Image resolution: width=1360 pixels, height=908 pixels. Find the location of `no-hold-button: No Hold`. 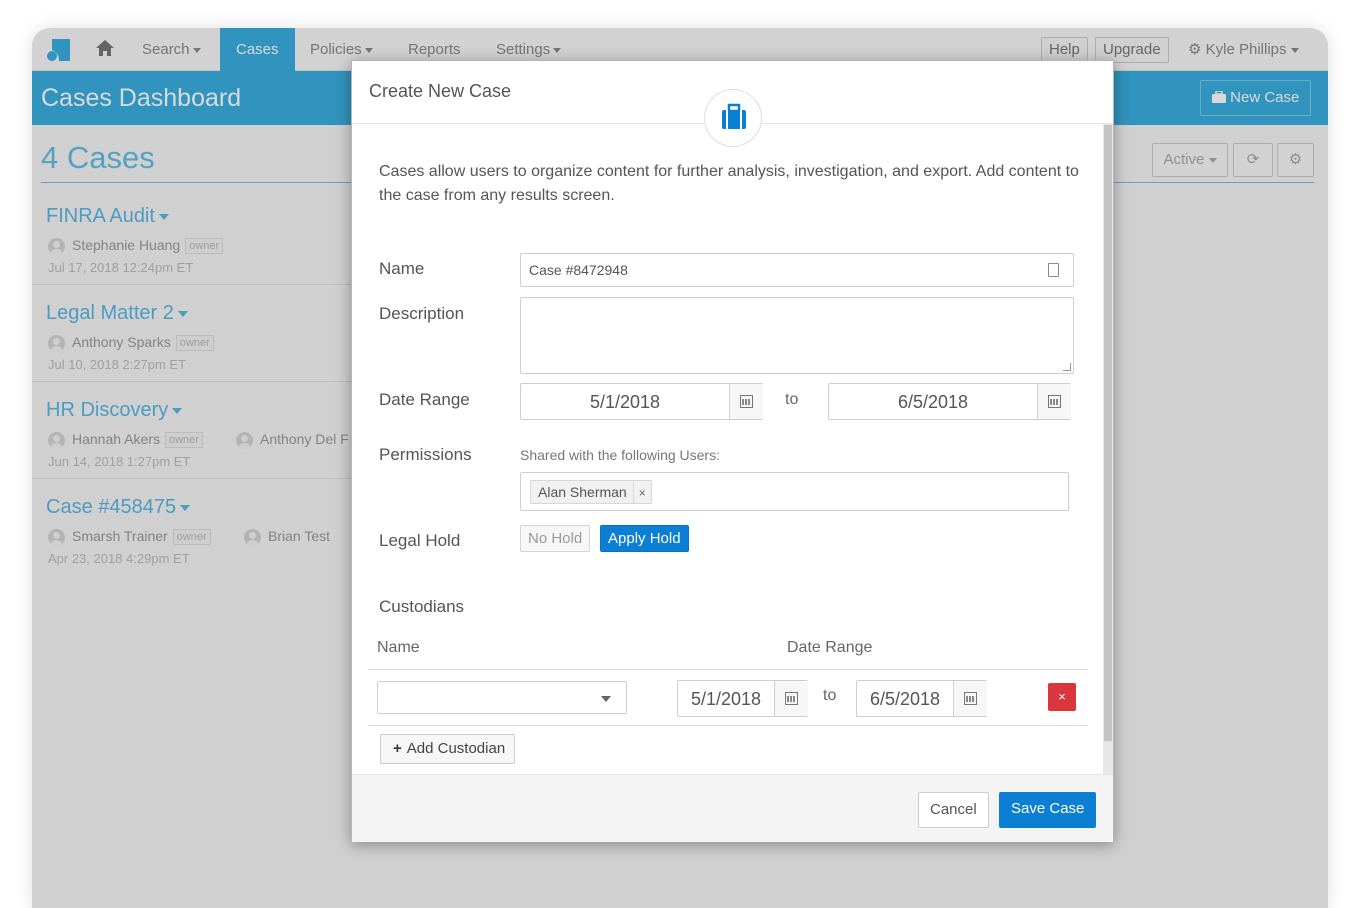

no-hold-button: No Hold is located at coordinates (555, 538).